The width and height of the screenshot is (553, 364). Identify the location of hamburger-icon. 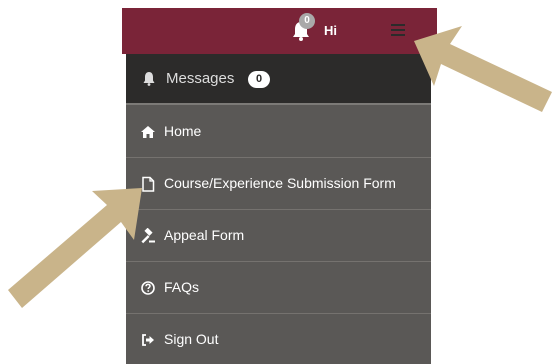
(398, 25).